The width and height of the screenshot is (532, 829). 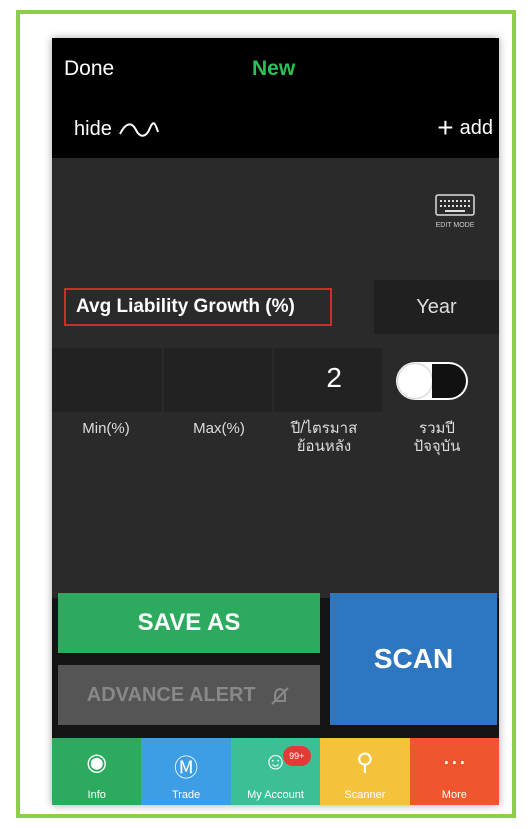 I want to click on min-input, so click(x=107, y=380).